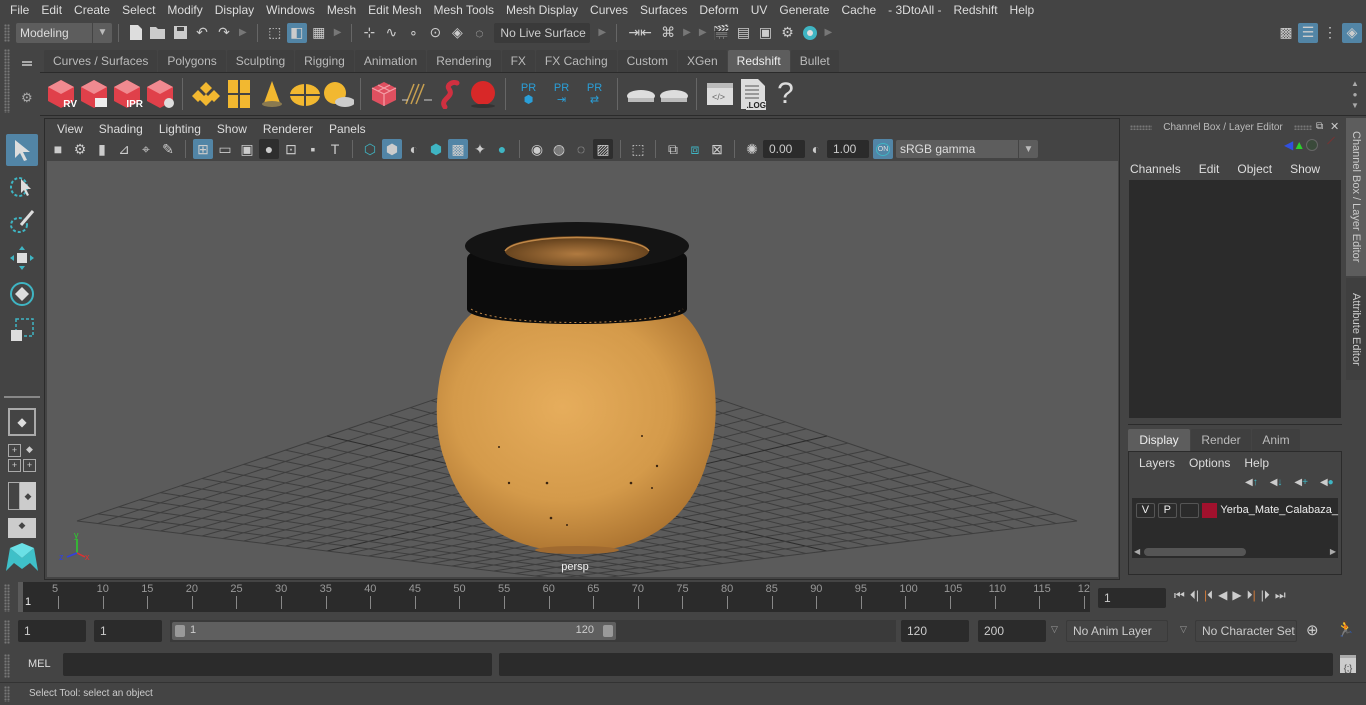 Image resolution: width=1366 pixels, height=705 pixels. Describe the element at coordinates (335, 149) in the screenshot. I see `safe-title-icon: T` at that location.